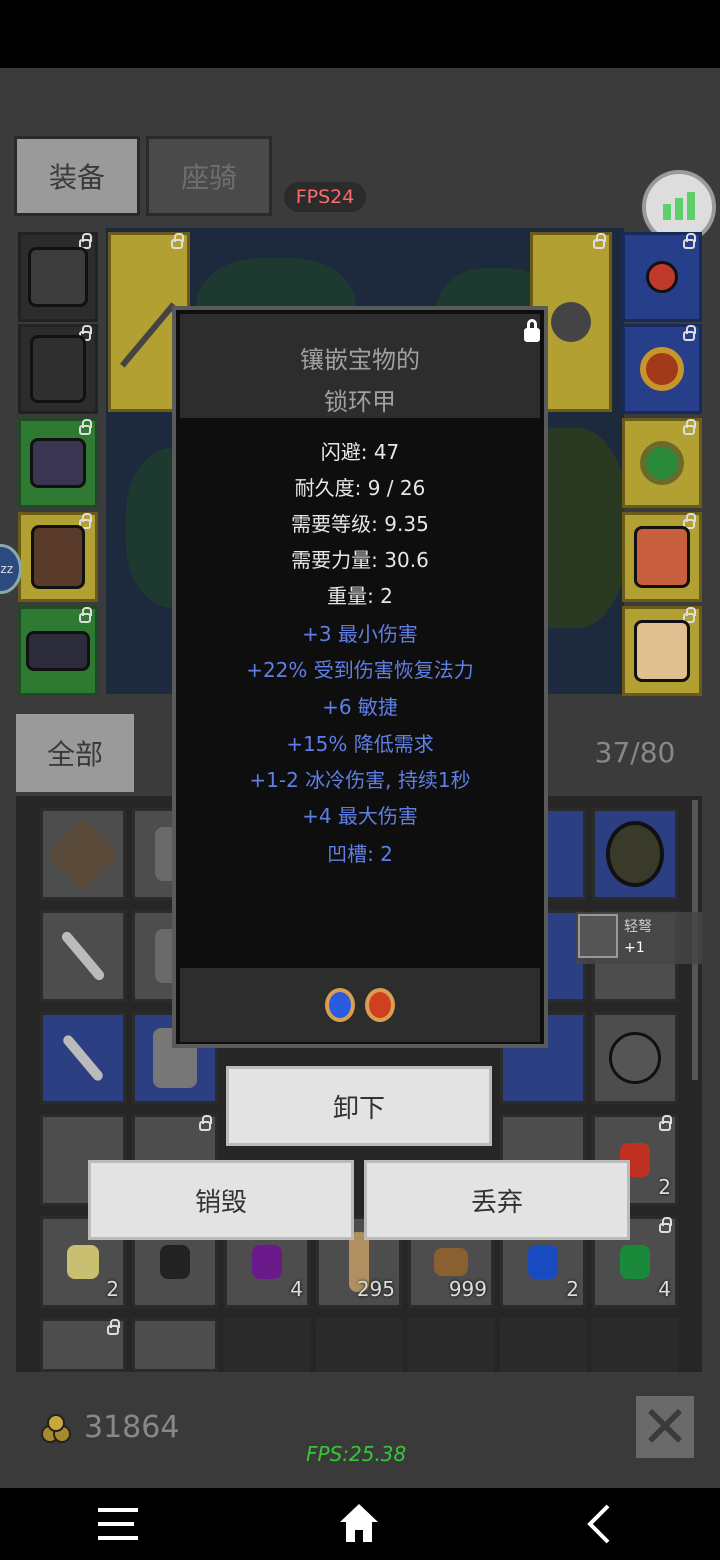 The width and height of the screenshot is (720, 1560). Describe the element at coordinates (360, 670) in the screenshot. I see `mod-line: +22% 受到伤害恢复法力` at that location.